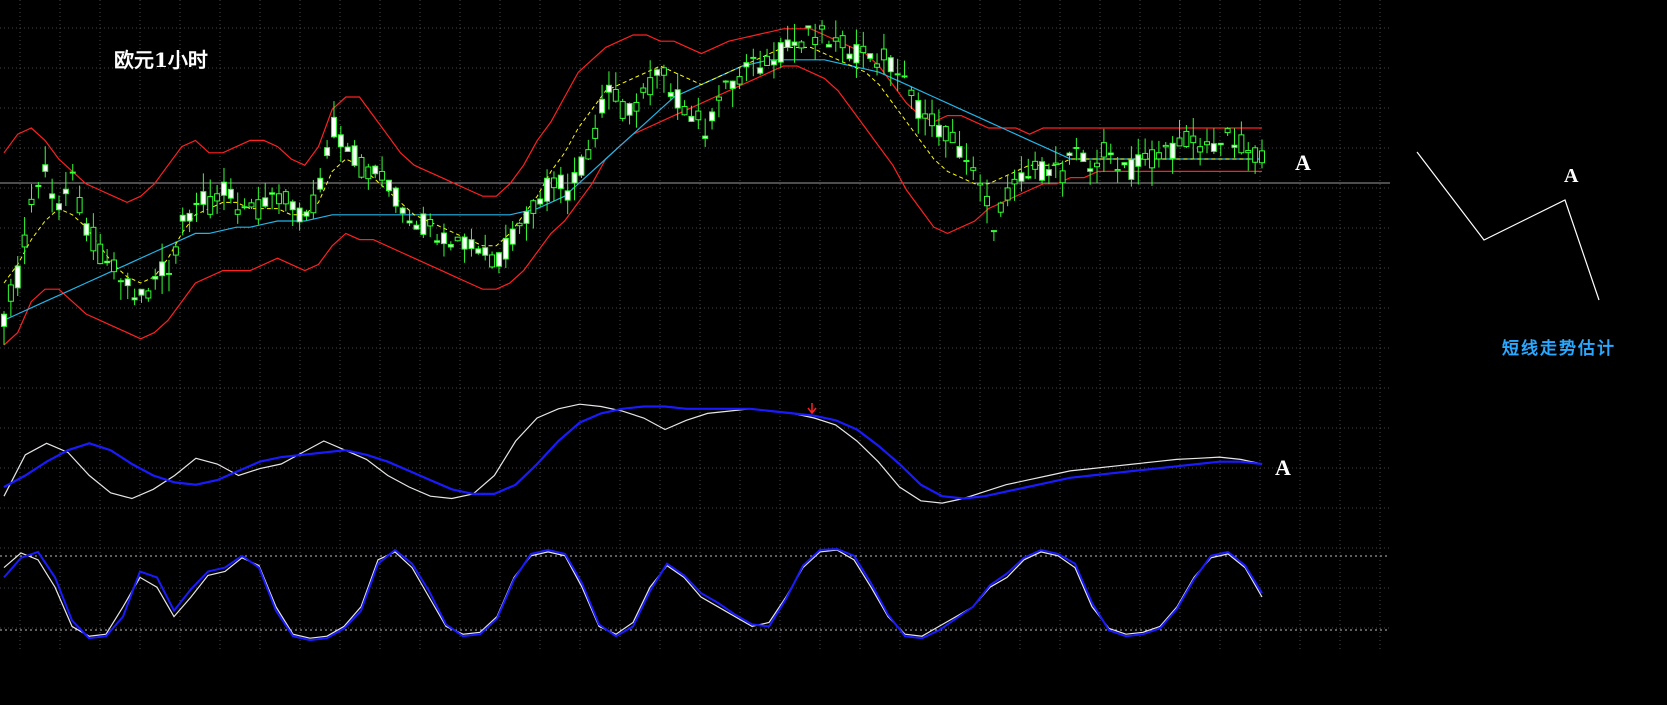 The image size is (1667, 705). I want to click on marker-a-main: A, so click(1303, 162).